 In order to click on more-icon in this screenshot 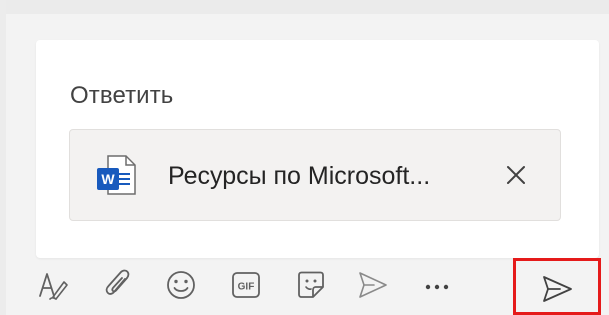, I will do `click(437, 287)`.